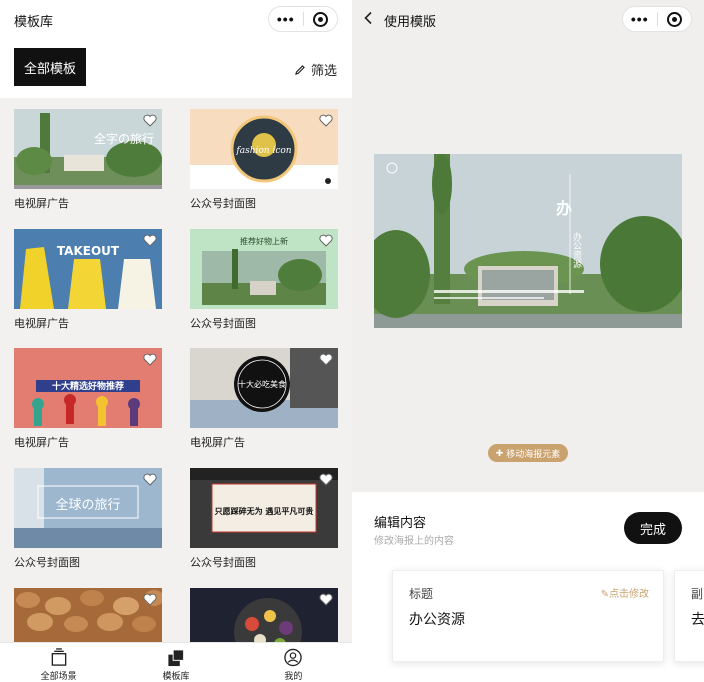 This screenshot has height=682, width=704. I want to click on template-thumbnail: 十大必吃美食, so click(264, 388).